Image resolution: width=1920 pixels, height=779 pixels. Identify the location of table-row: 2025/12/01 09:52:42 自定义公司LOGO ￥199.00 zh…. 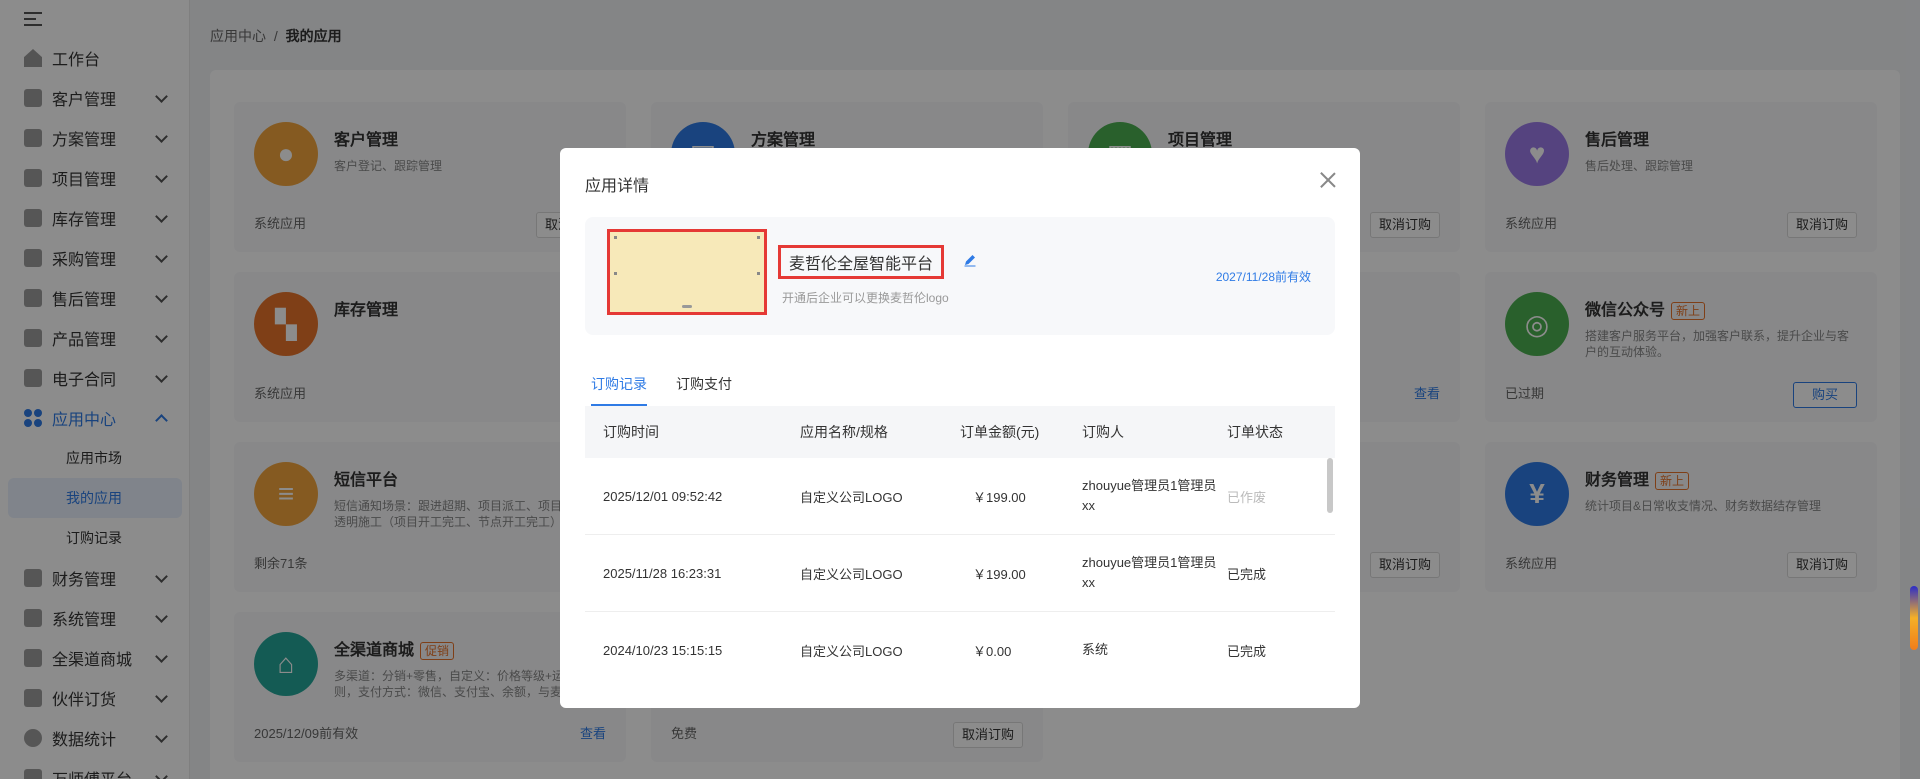
(960, 496).